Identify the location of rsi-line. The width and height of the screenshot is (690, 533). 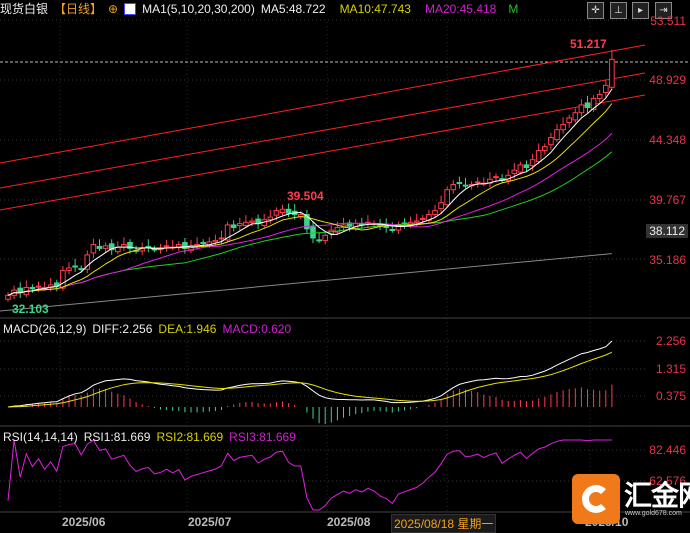
(309, 475).